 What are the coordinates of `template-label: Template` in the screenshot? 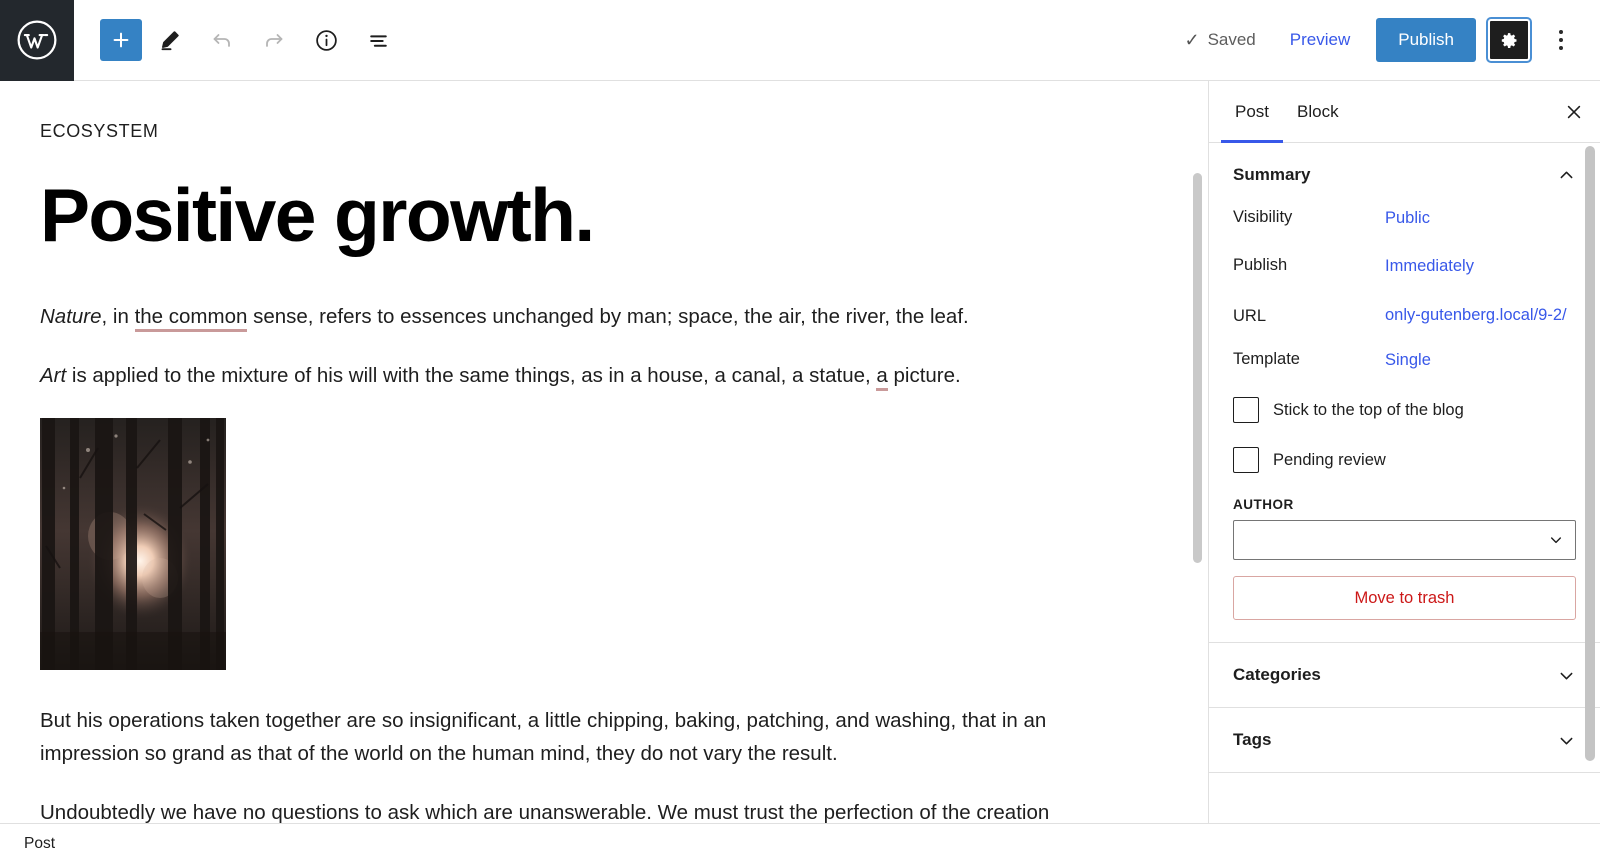 It's located at (1266, 359).